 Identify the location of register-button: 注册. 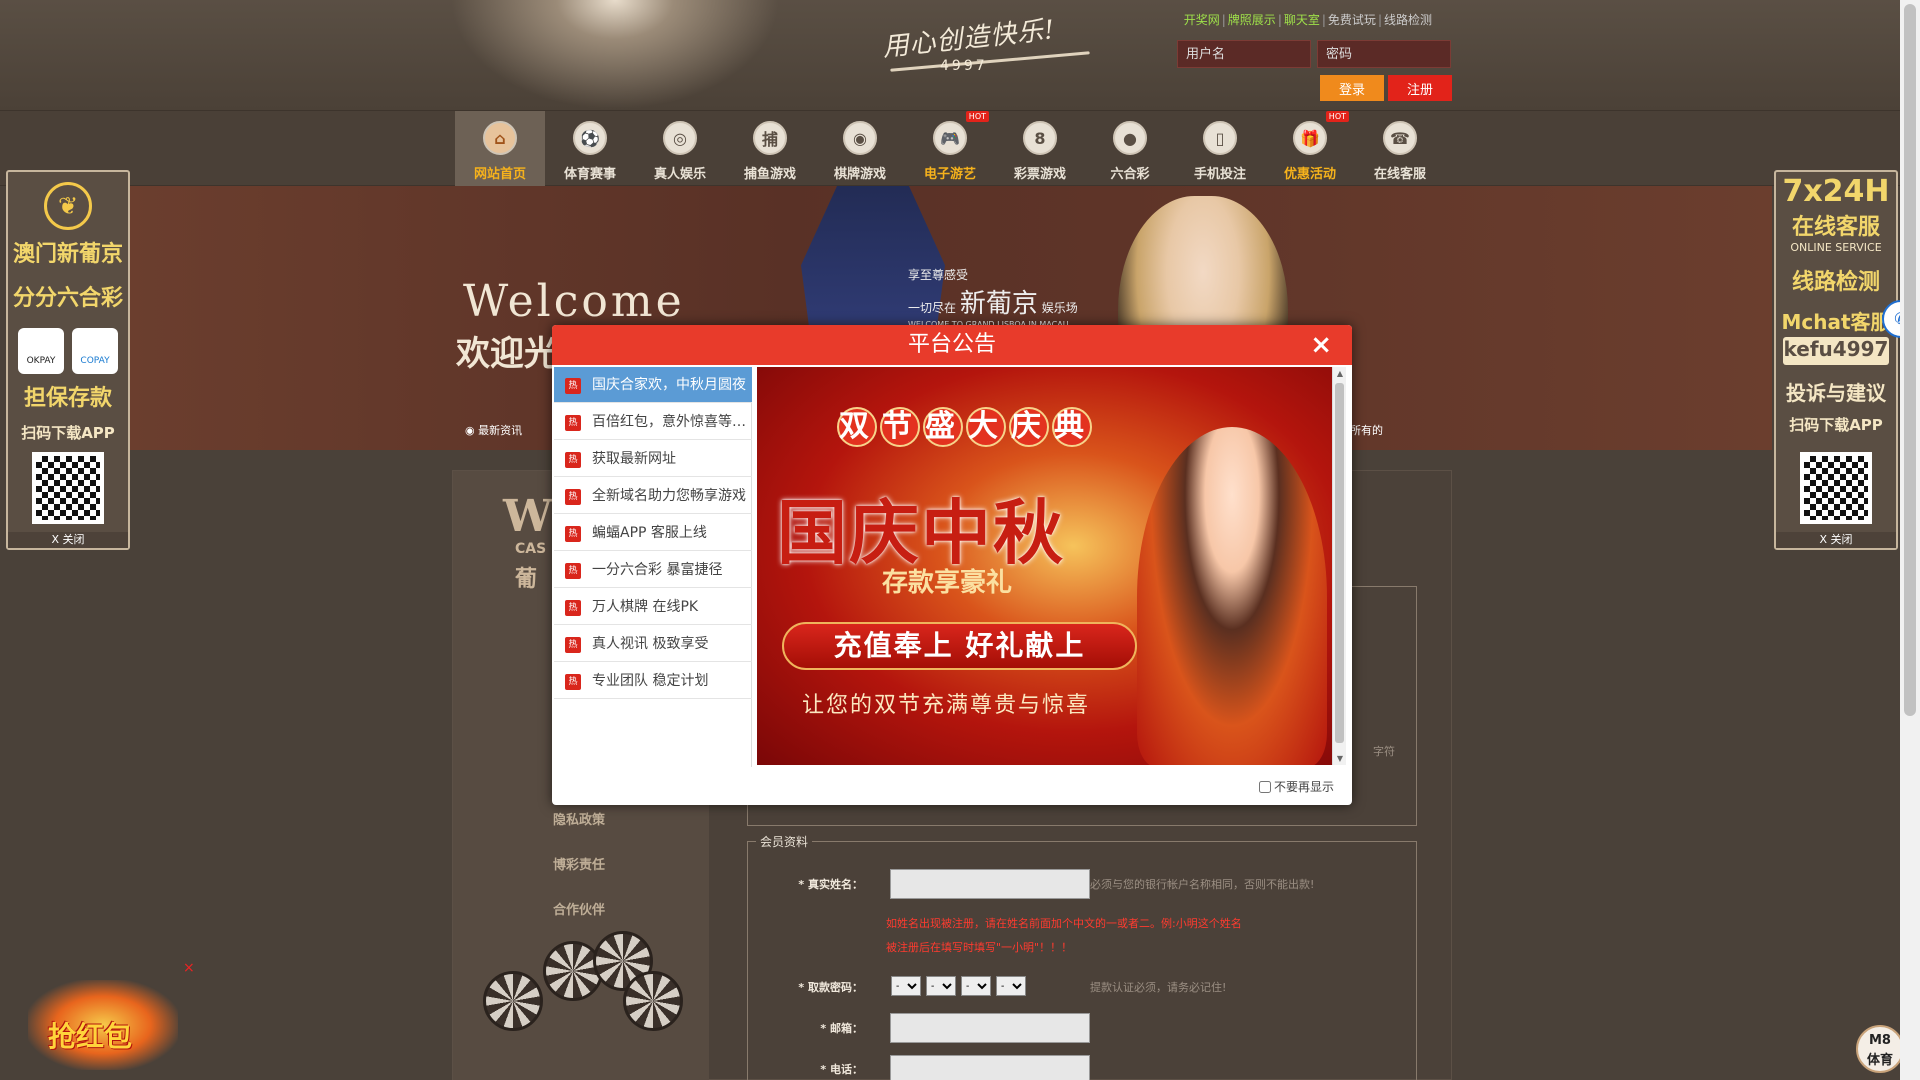
(1420, 88).